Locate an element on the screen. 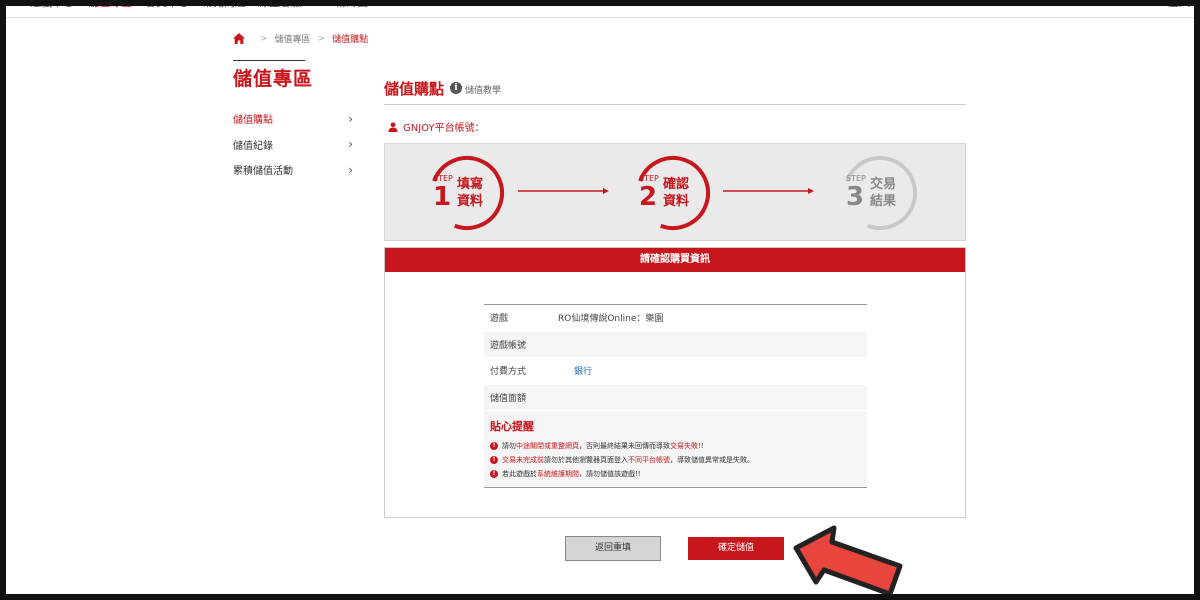 This screenshot has width=1200, height=600. topnav-item: 常見問題 is located at coordinates (224, 5).